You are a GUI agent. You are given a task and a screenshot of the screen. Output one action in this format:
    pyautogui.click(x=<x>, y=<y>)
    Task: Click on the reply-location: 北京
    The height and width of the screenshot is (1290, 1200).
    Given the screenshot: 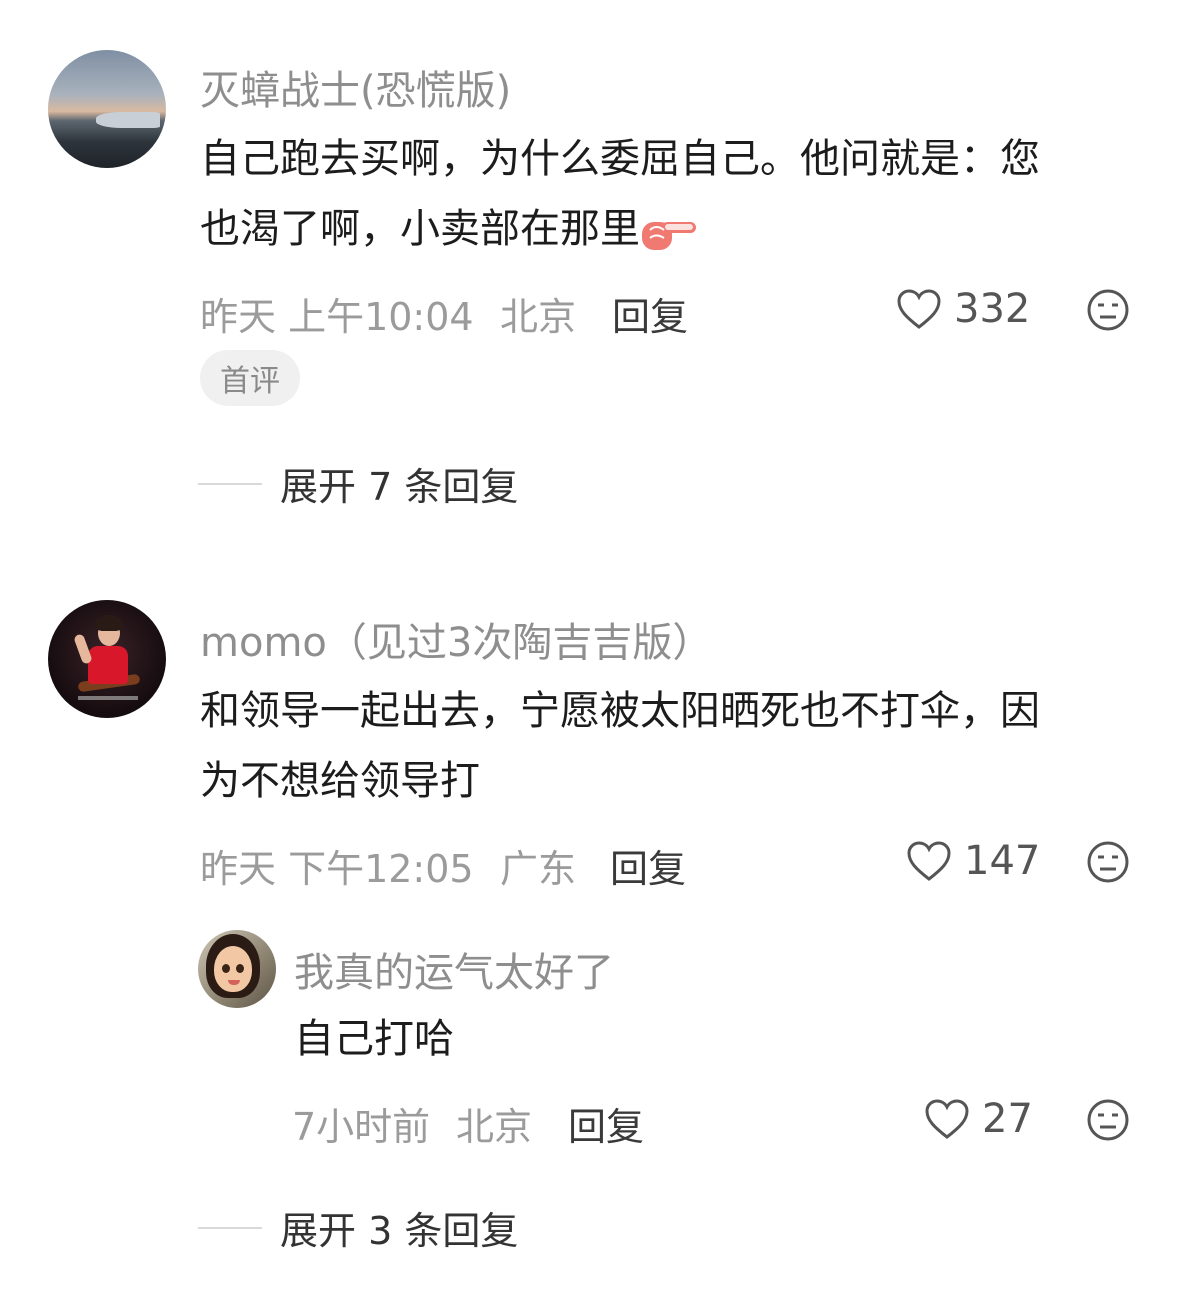 What is the action you would take?
    pyautogui.click(x=494, y=1127)
    